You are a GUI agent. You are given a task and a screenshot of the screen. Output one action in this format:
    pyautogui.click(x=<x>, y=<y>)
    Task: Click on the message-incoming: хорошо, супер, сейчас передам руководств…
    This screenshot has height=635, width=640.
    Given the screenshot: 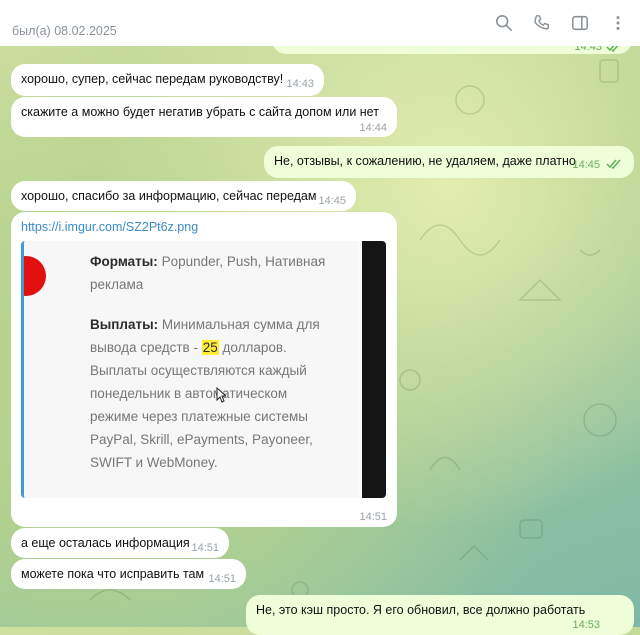 What is the action you would take?
    pyautogui.click(x=167, y=80)
    